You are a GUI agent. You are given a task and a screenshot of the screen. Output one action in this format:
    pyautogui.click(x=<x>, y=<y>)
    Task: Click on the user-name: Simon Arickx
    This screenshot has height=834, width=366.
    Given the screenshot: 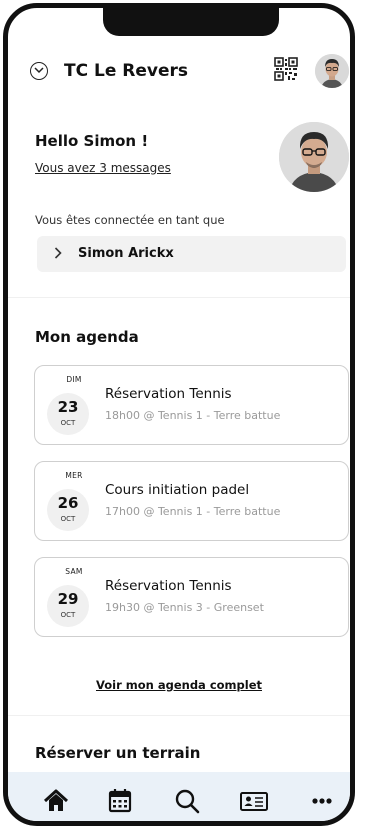 What is the action you would take?
    pyautogui.click(x=126, y=253)
    